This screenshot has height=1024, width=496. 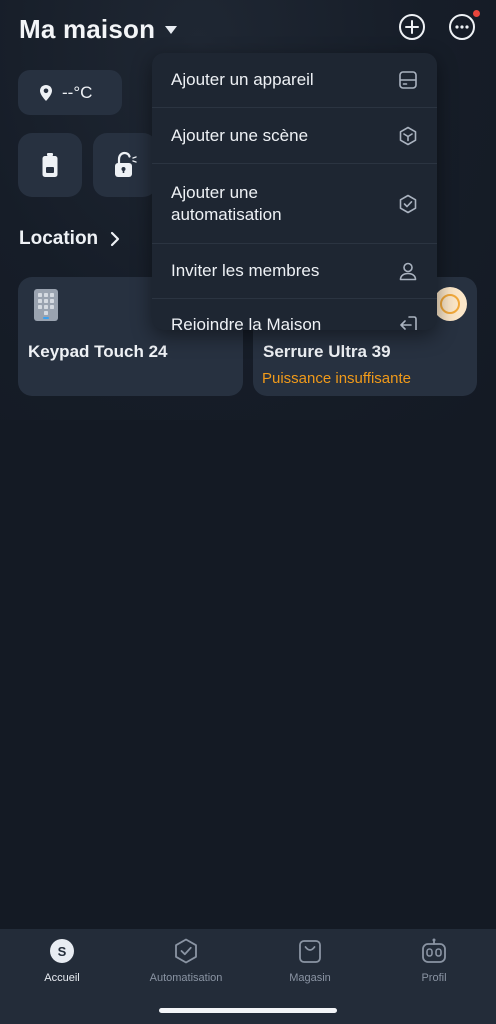 I want to click on menu-item-label: Ajouter une scène, so click(x=240, y=135).